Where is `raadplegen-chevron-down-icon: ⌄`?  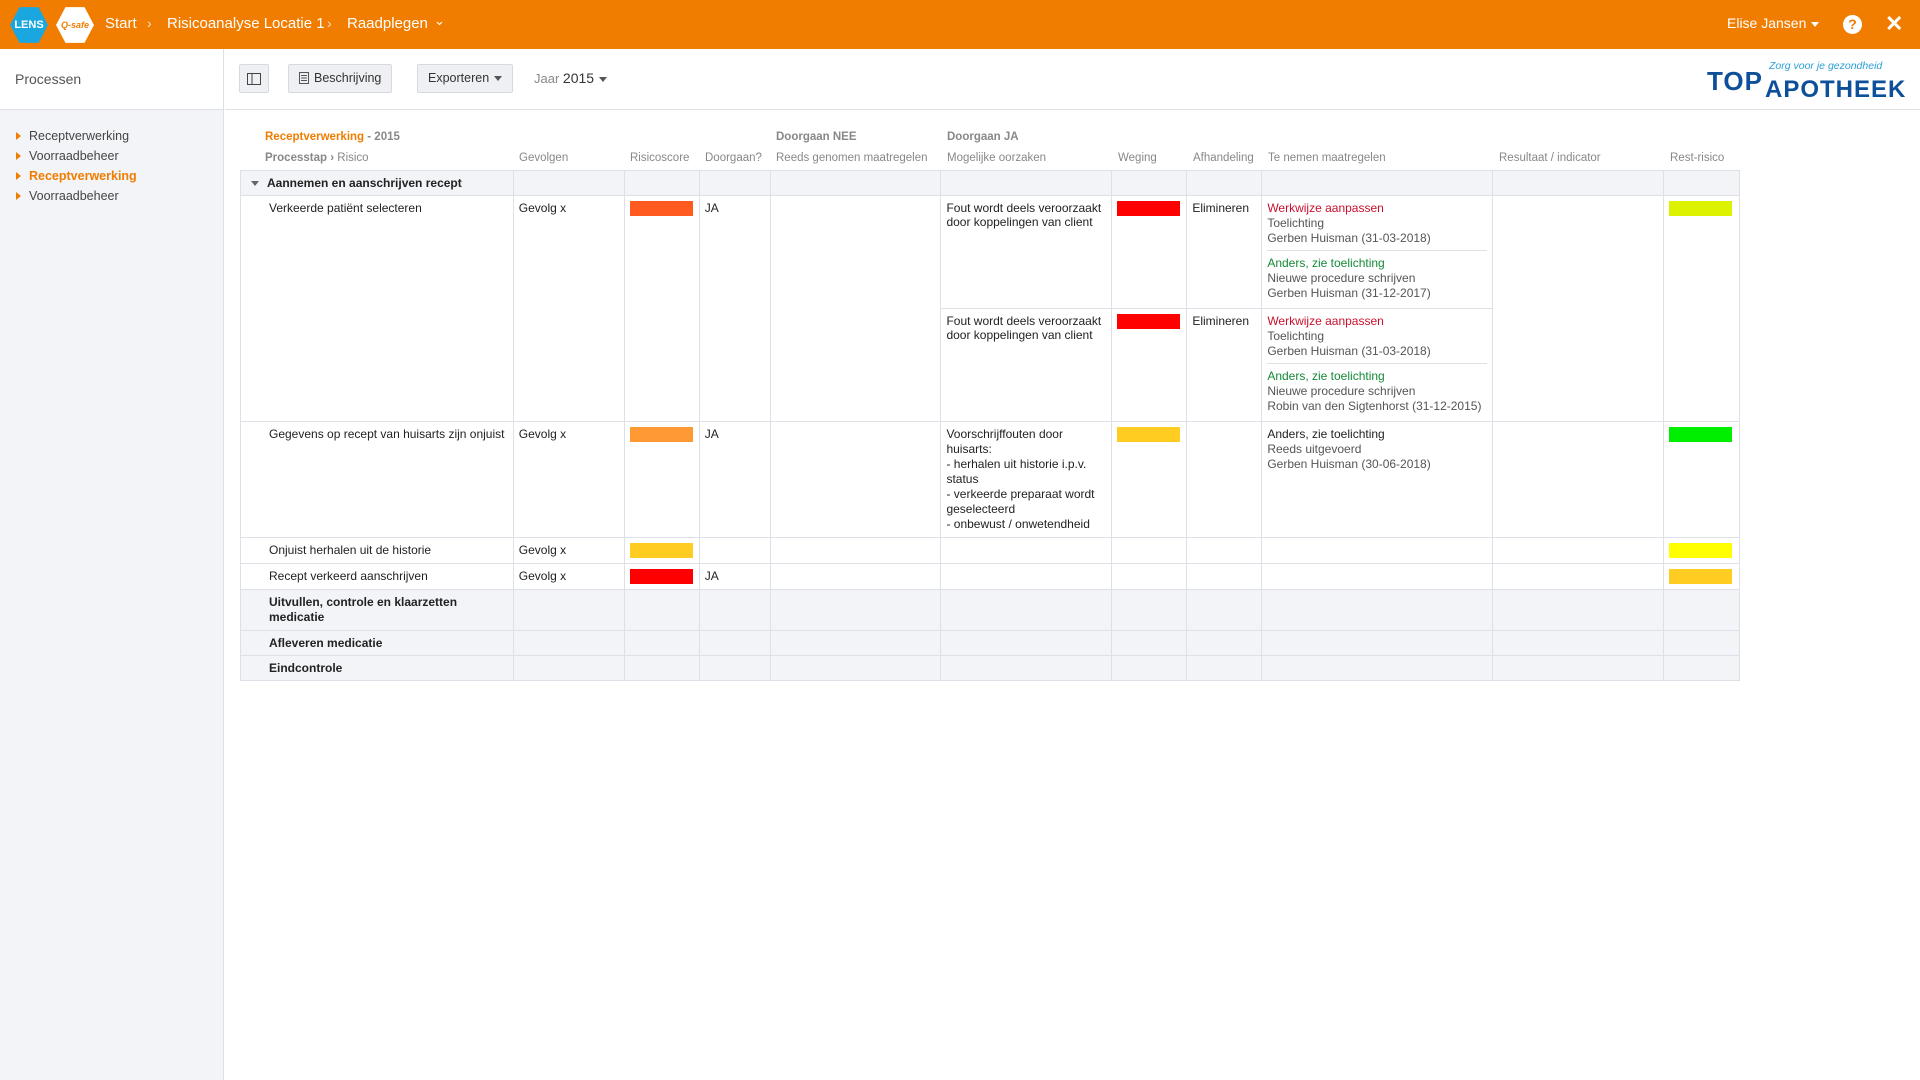
raadplegen-chevron-down-icon: ⌄ is located at coordinates (439, 21).